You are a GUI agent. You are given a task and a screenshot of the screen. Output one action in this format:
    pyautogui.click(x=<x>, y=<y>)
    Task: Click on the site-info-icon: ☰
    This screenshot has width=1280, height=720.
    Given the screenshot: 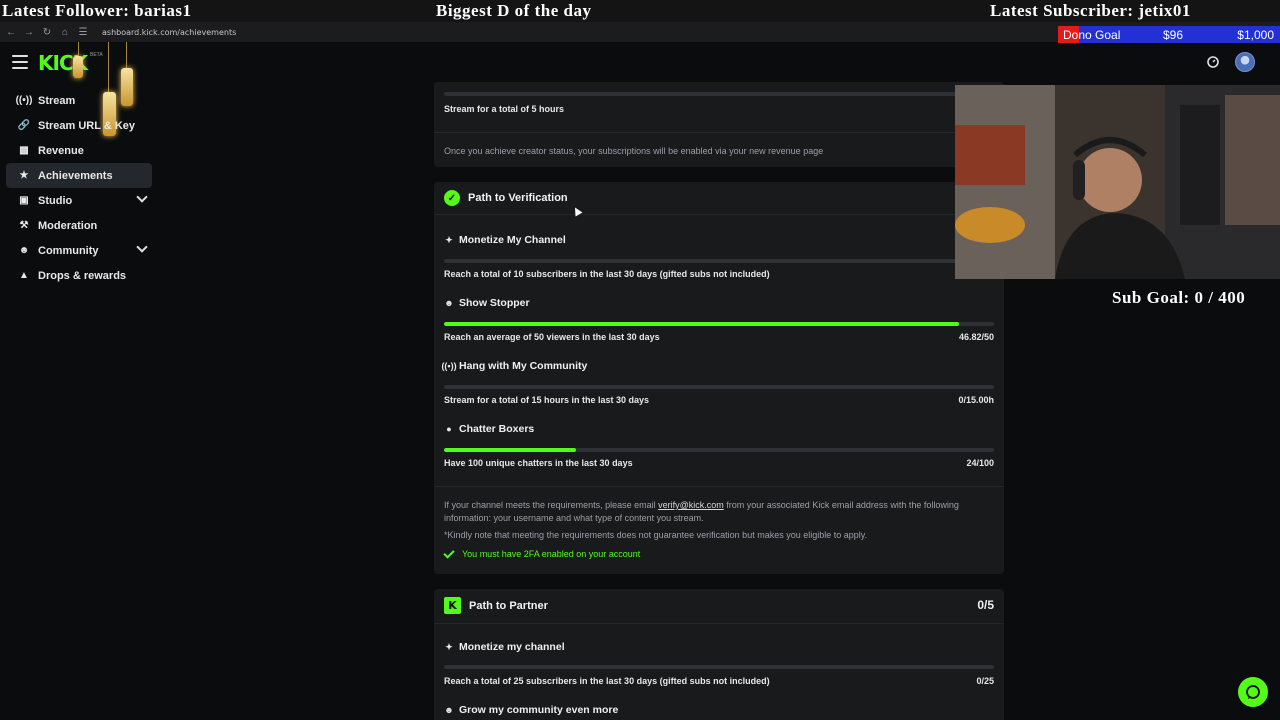 What is the action you would take?
    pyautogui.click(x=83, y=32)
    